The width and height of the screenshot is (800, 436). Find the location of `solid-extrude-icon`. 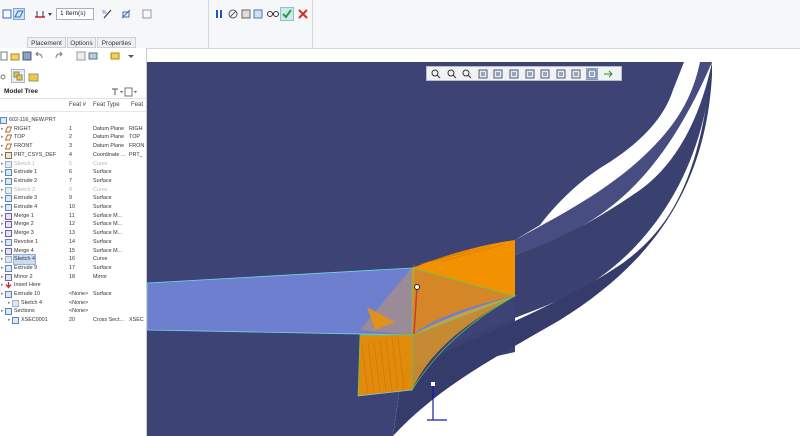

solid-extrude-icon is located at coordinates (7, 14).